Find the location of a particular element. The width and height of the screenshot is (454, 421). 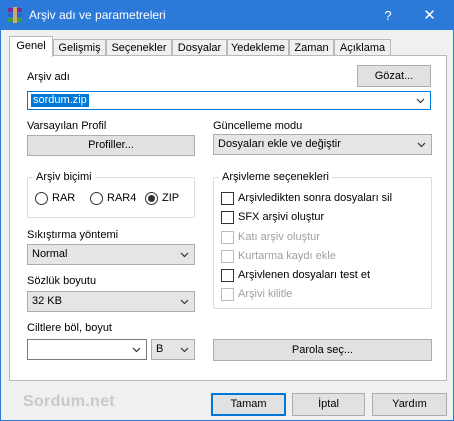

checkbox-solid-archive is located at coordinates (227, 237).